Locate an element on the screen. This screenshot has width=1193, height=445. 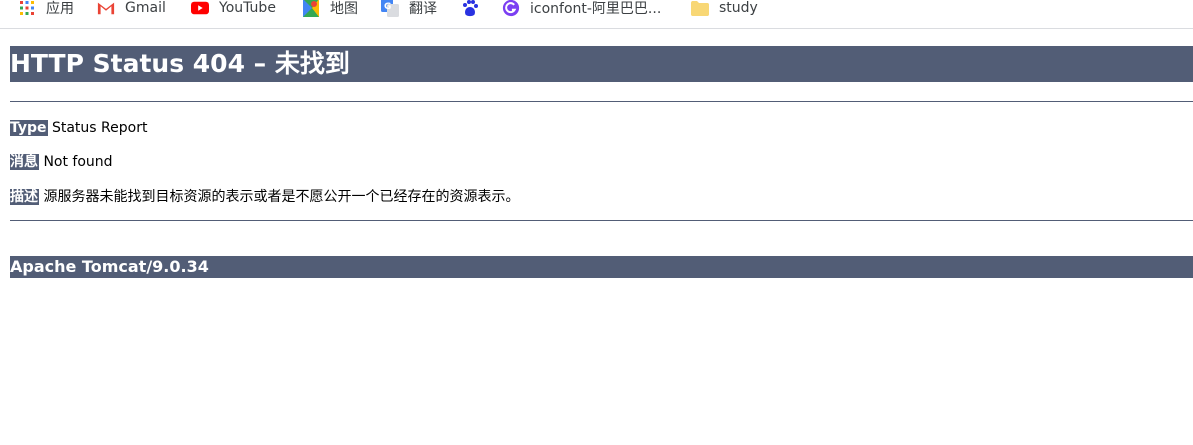
bookmark-label: Gmail is located at coordinates (145, 8).